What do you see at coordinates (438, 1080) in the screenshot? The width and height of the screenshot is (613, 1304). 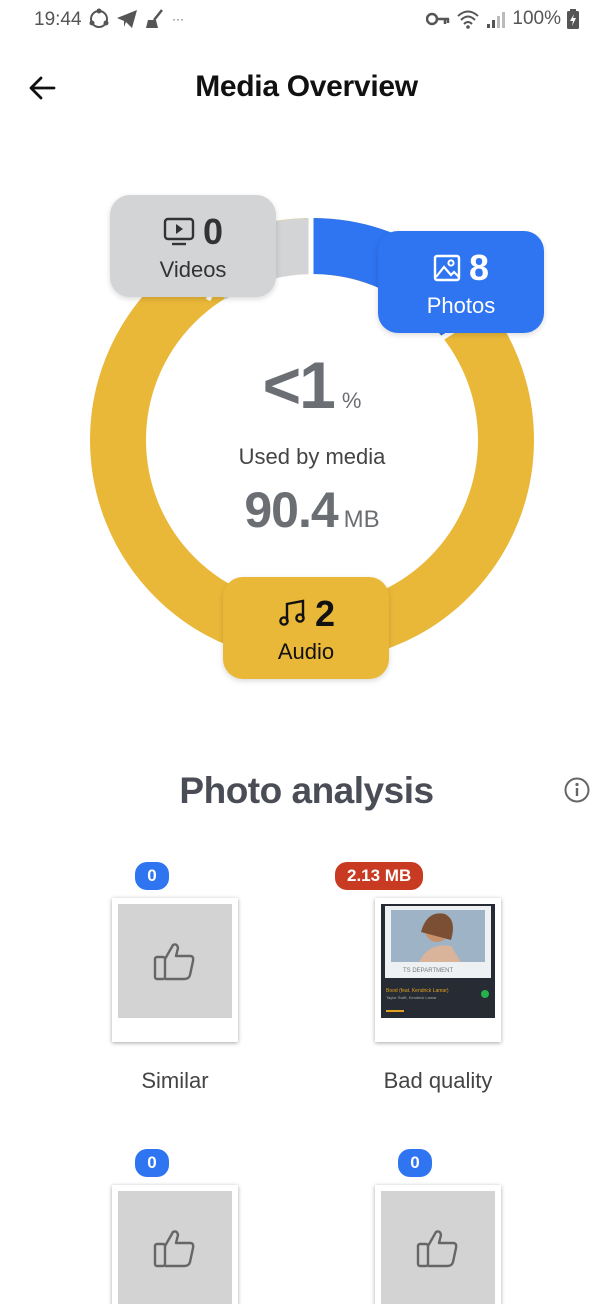 I see `bad-quality-label: Bad quality` at bounding box center [438, 1080].